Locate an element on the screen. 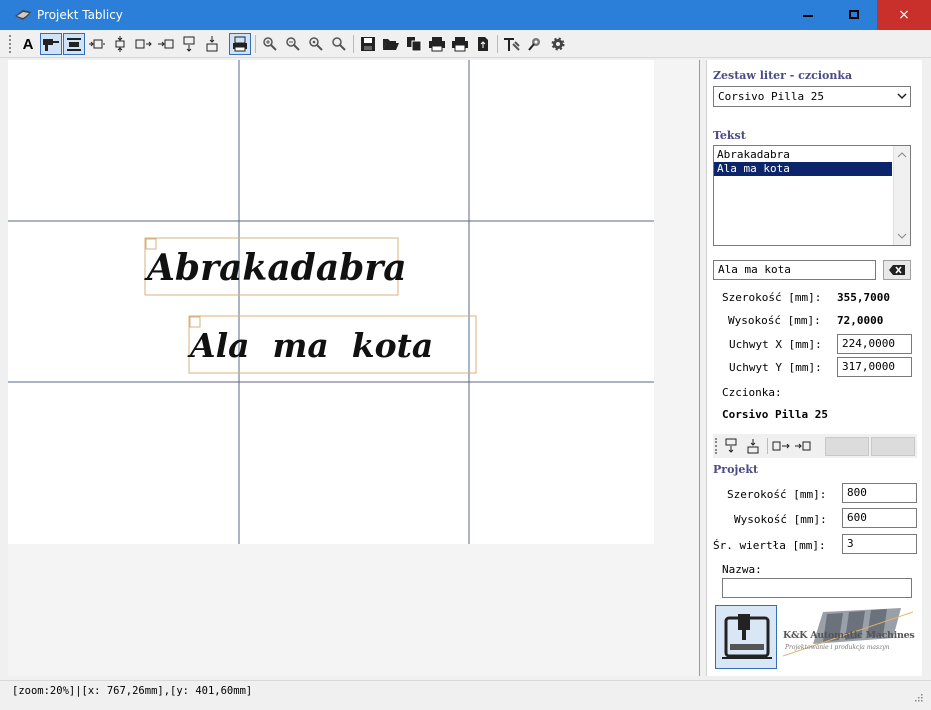 Image resolution: width=931 pixels, height=710 pixels. cnc-machine-icon is located at coordinates (747, 636).